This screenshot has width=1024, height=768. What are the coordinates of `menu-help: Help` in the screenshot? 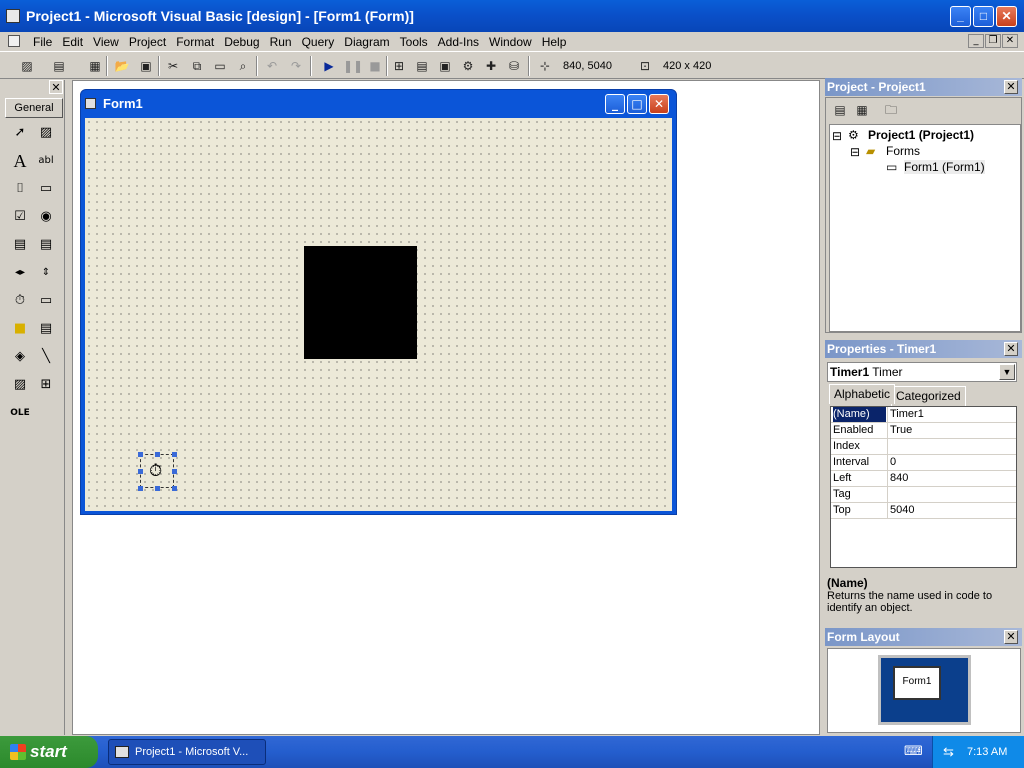 It's located at (554, 42).